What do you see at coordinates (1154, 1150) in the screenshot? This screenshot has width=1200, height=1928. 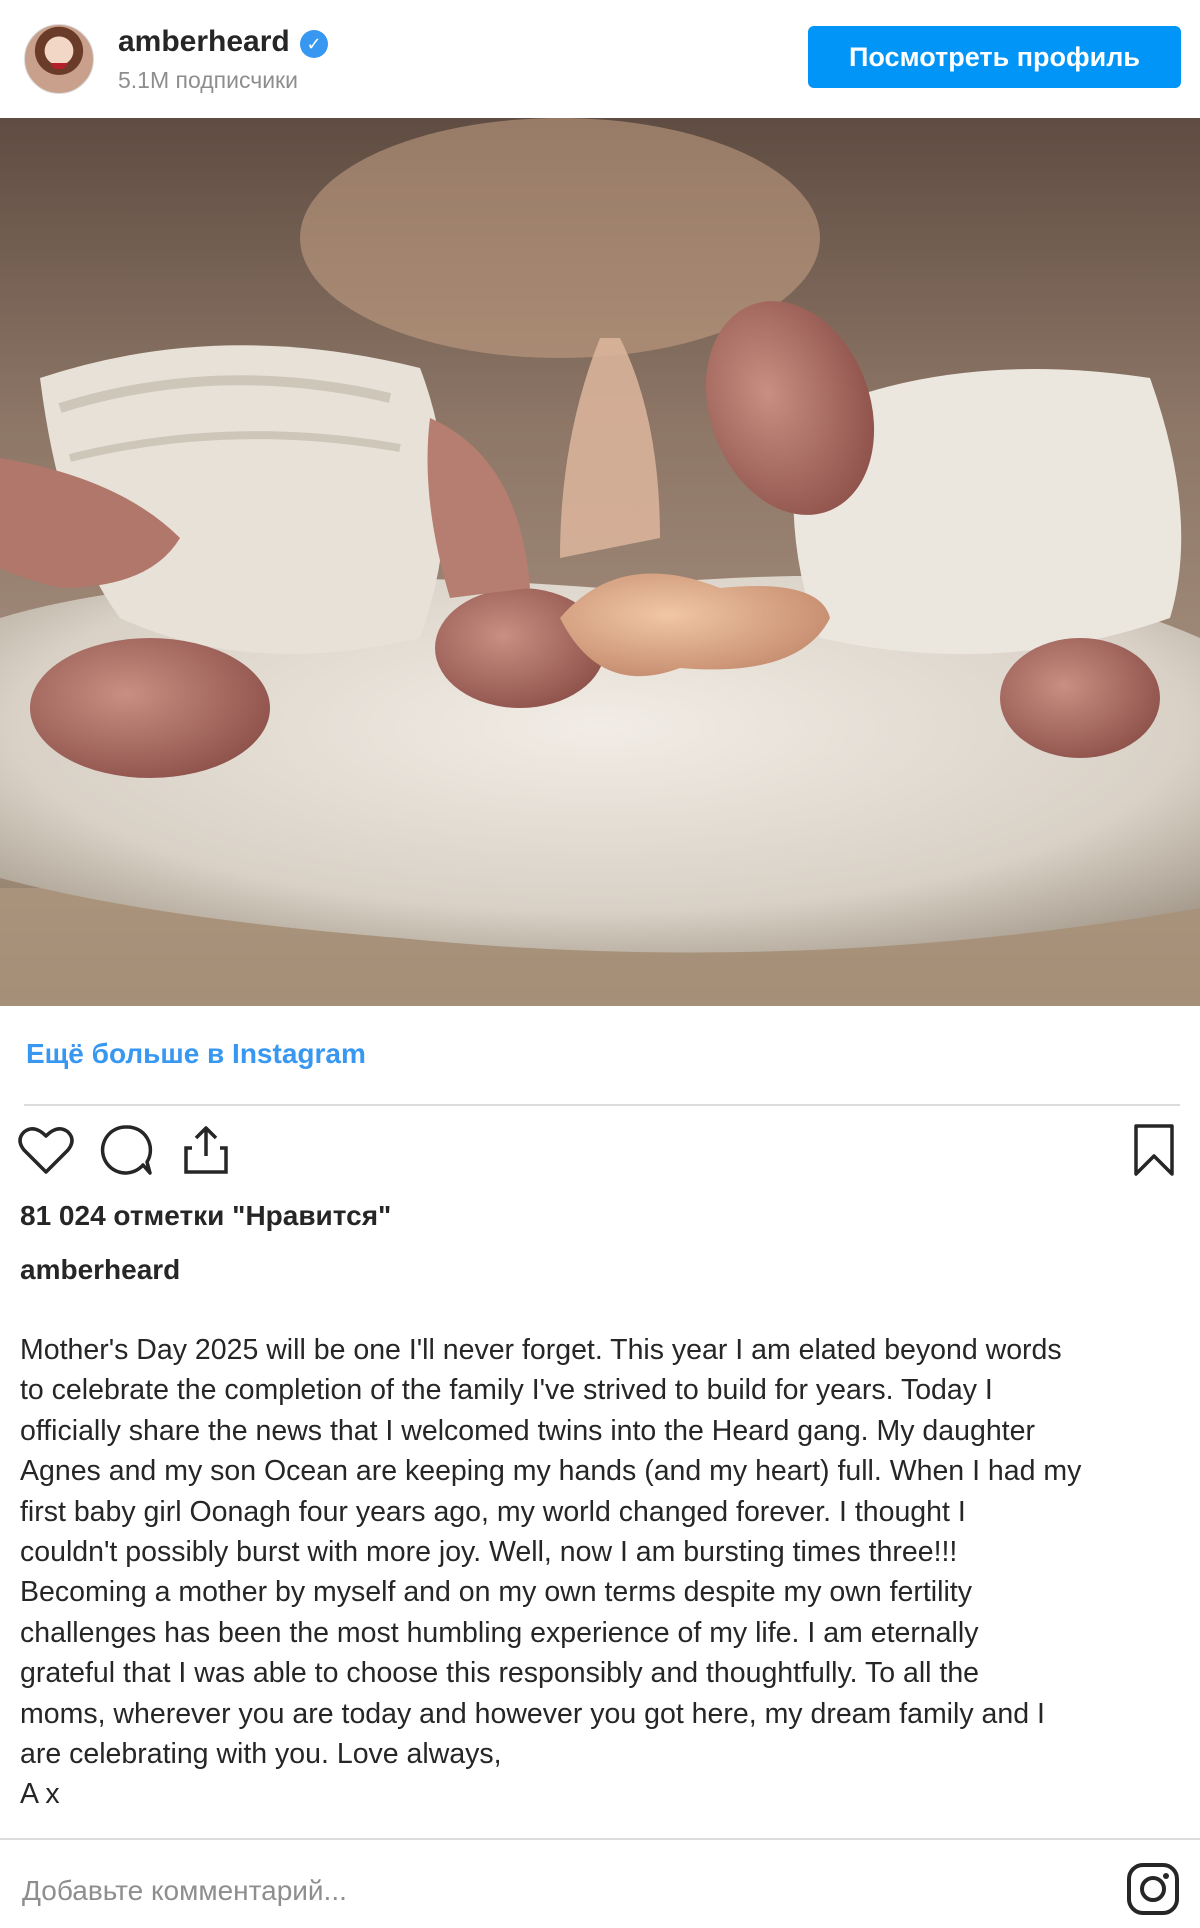 I see `bookmark-icon` at bounding box center [1154, 1150].